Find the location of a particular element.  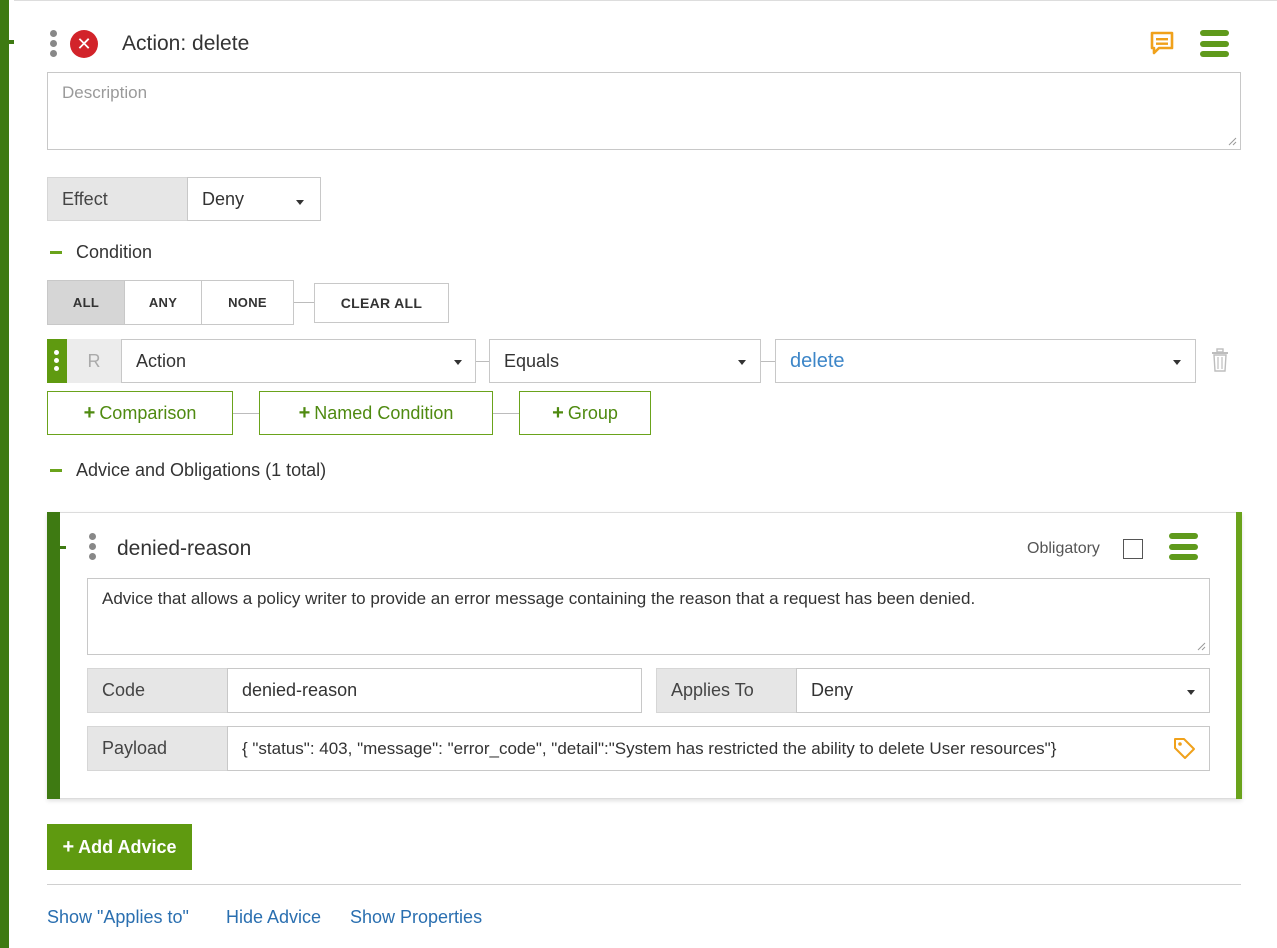

condition-header: Condition is located at coordinates (114, 252).